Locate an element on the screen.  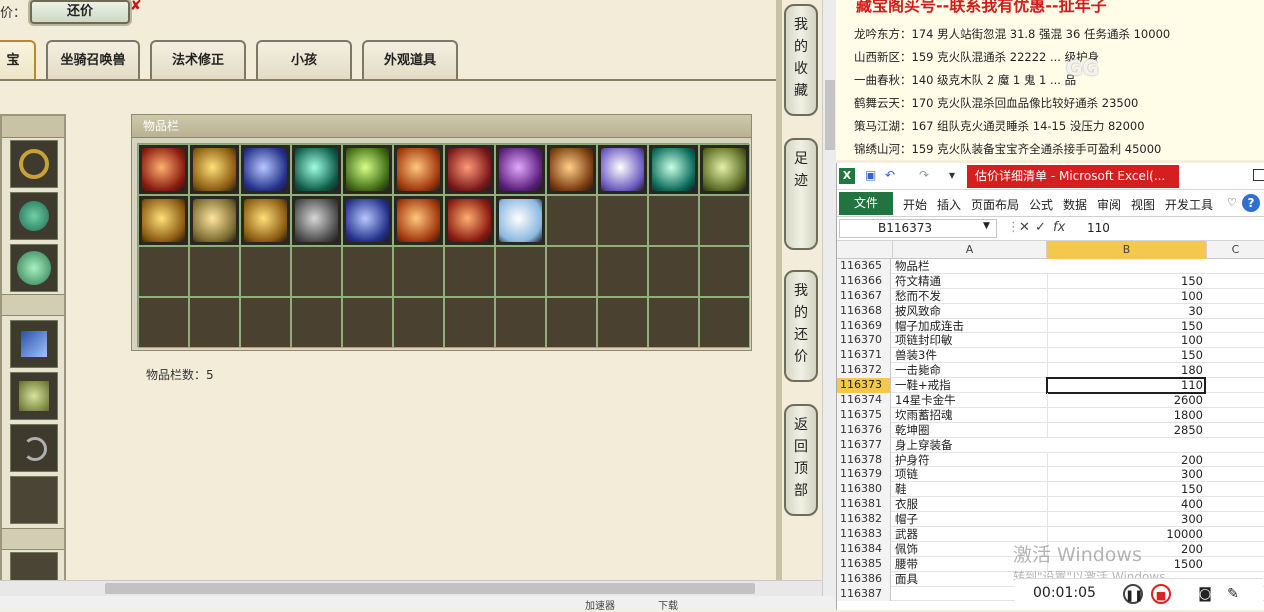
row-number: 116379 is located at coordinates (864, 475).